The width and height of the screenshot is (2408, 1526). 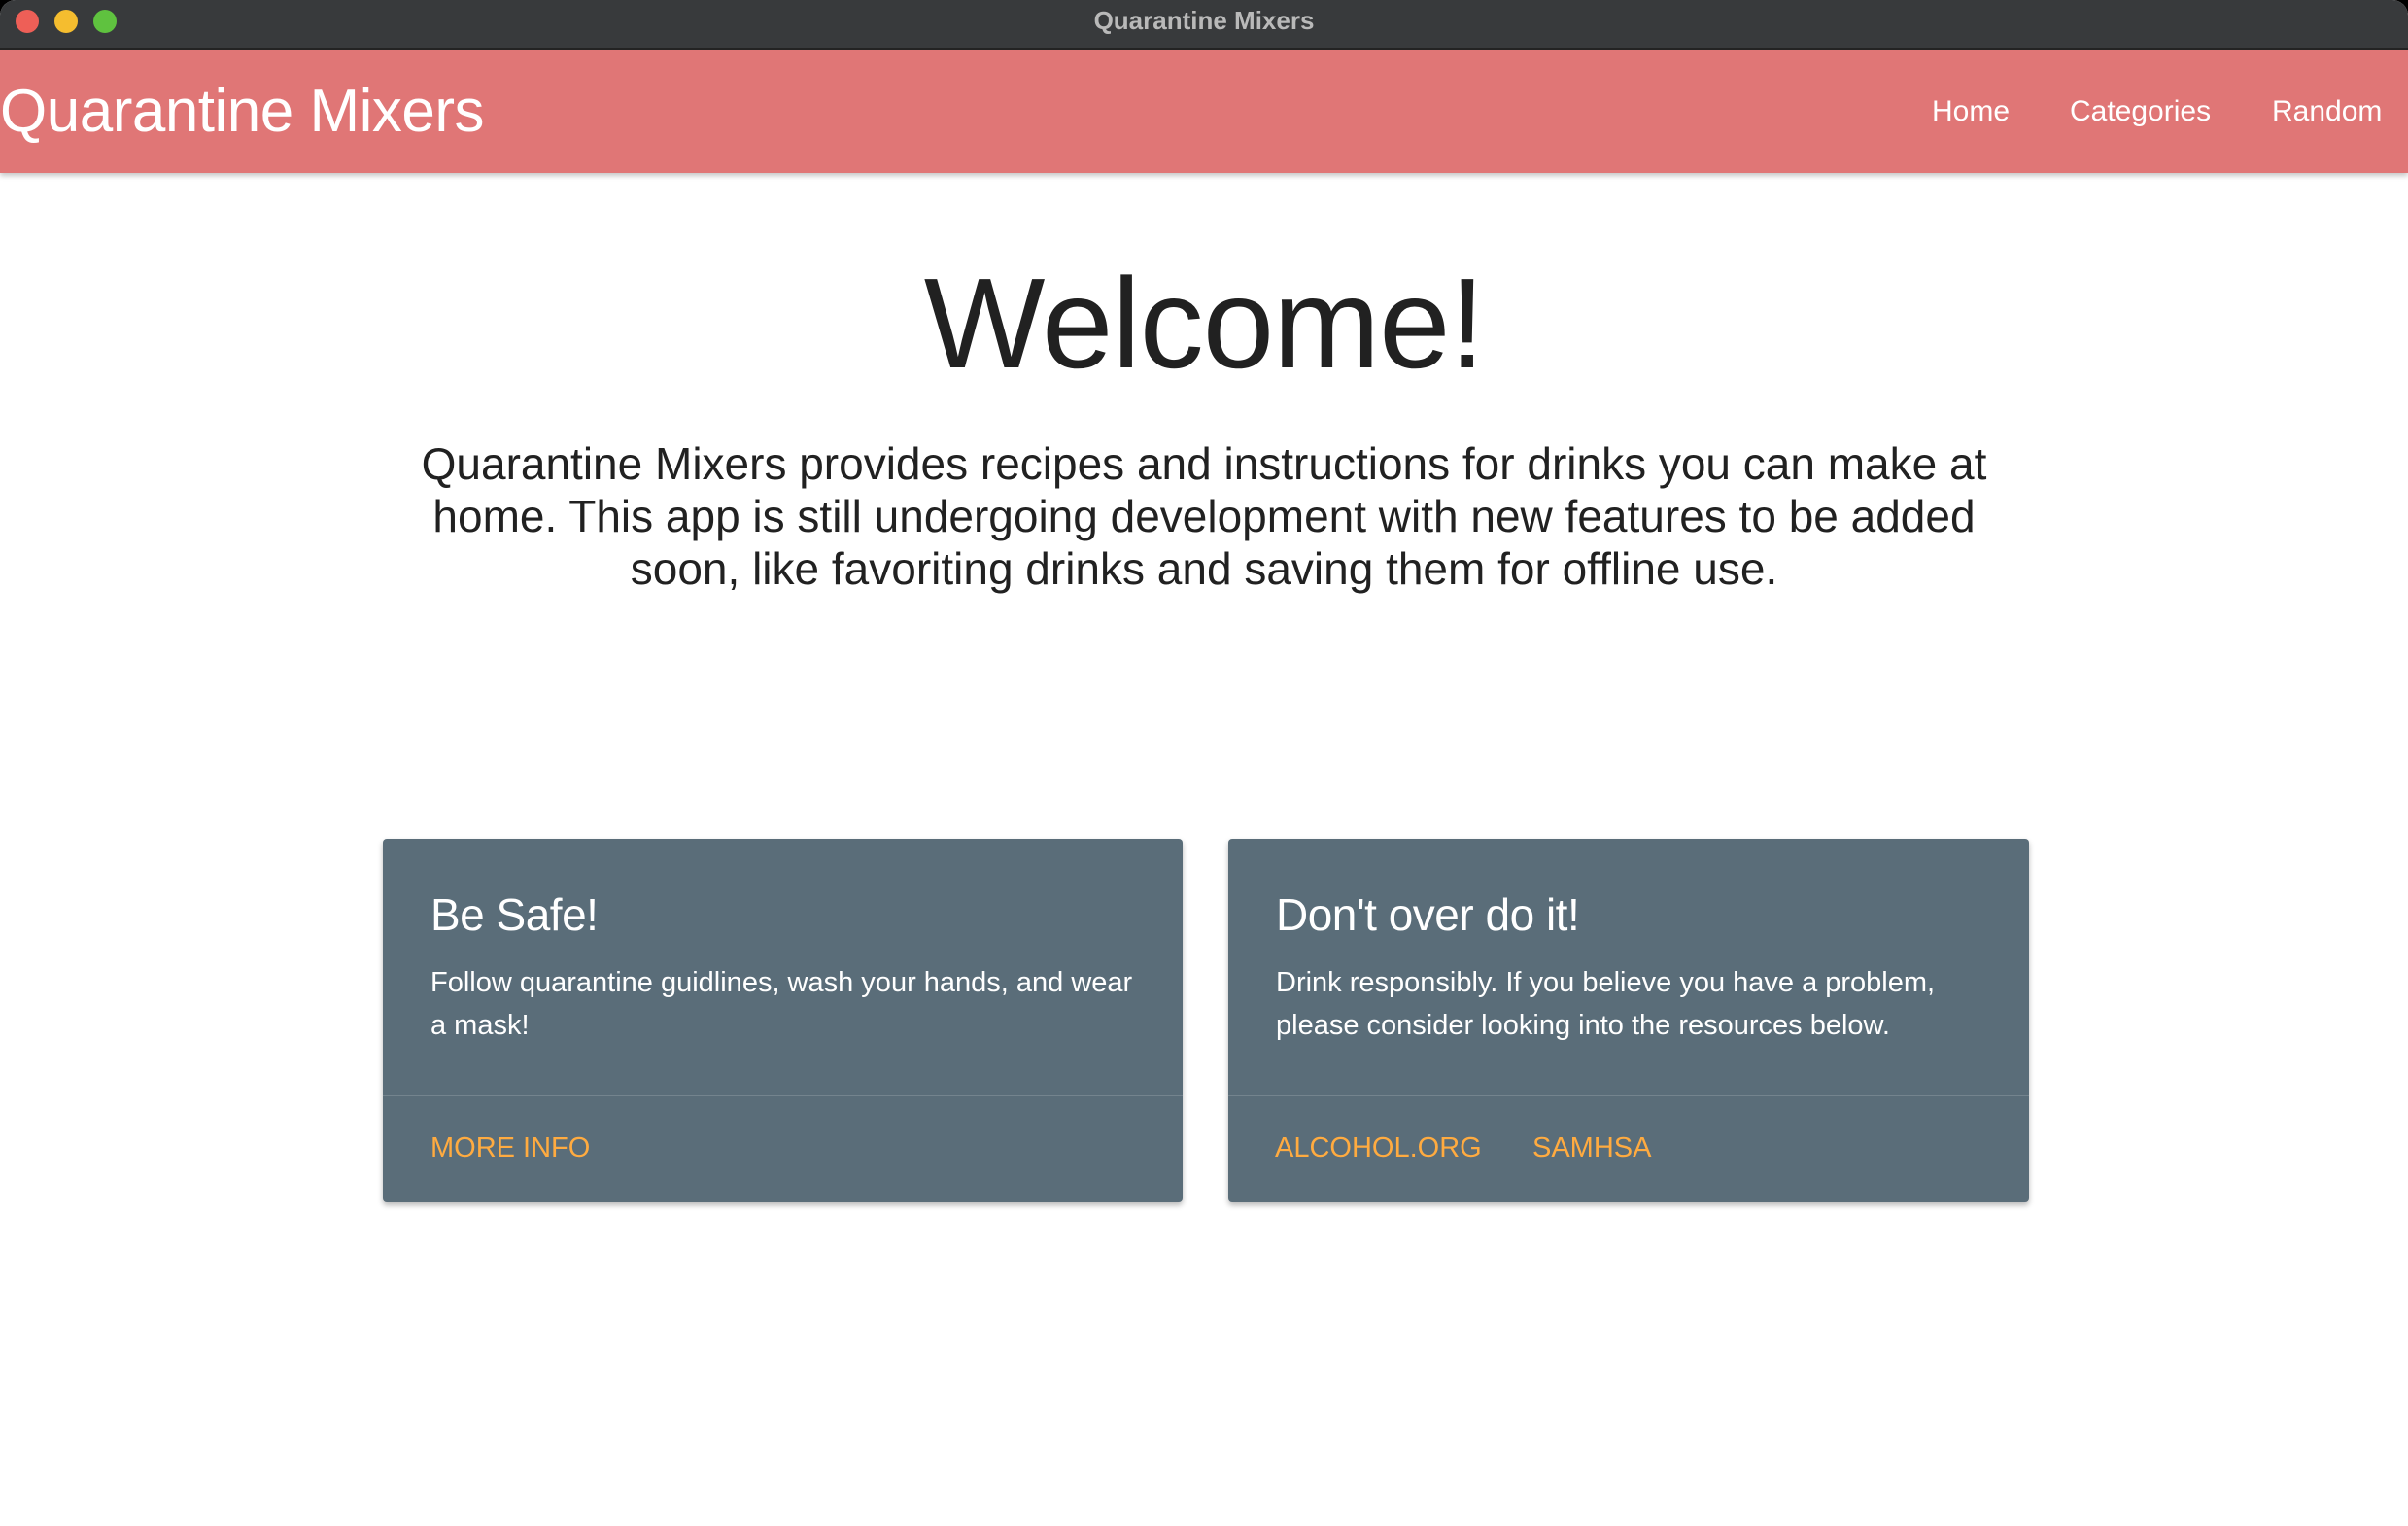 I want to click on samhsa-link: SAMHSA, so click(x=1592, y=1147).